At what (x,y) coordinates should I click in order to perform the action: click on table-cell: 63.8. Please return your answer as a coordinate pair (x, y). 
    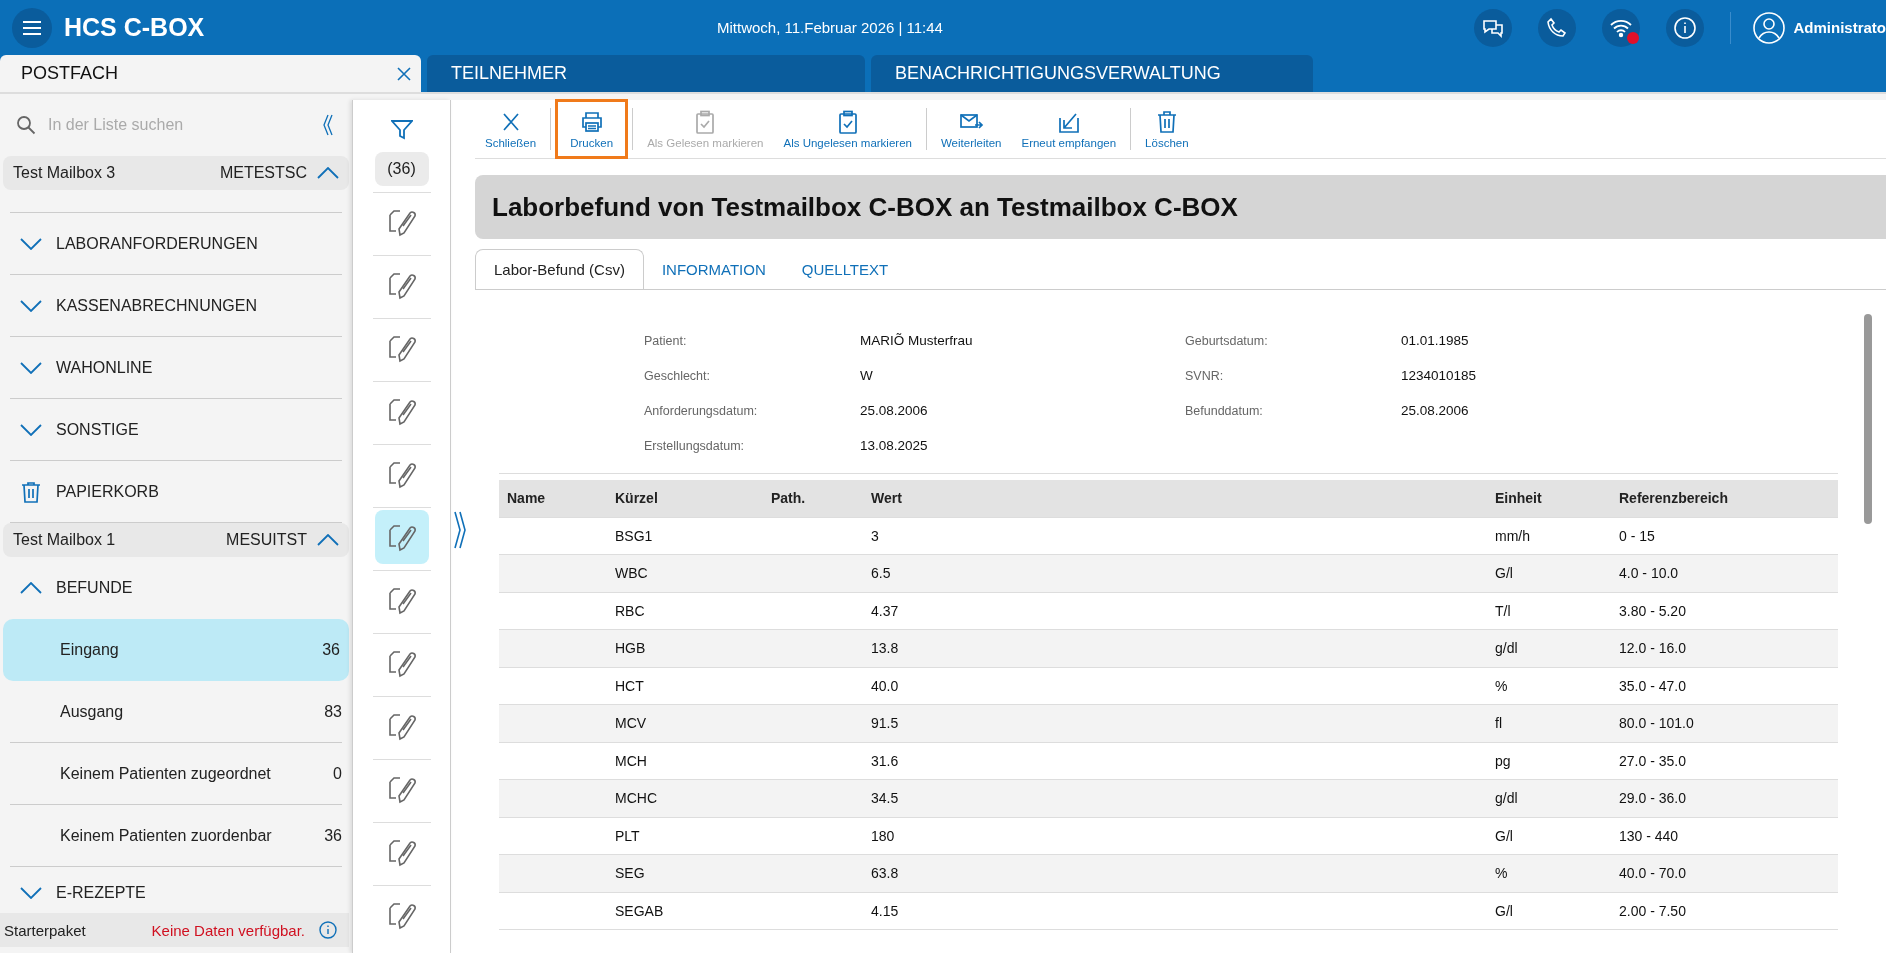
    Looking at the image, I should click on (885, 873).